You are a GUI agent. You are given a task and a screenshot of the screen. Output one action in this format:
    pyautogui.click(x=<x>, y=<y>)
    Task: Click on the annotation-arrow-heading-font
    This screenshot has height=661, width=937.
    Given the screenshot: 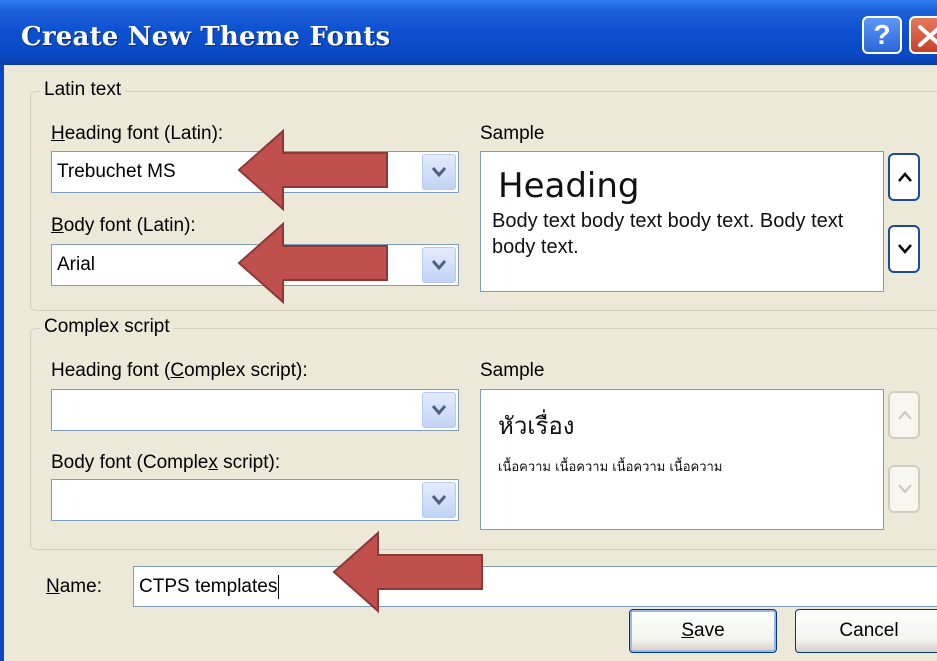 What is the action you would take?
    pyautogui.click(x=312, y=170)
    